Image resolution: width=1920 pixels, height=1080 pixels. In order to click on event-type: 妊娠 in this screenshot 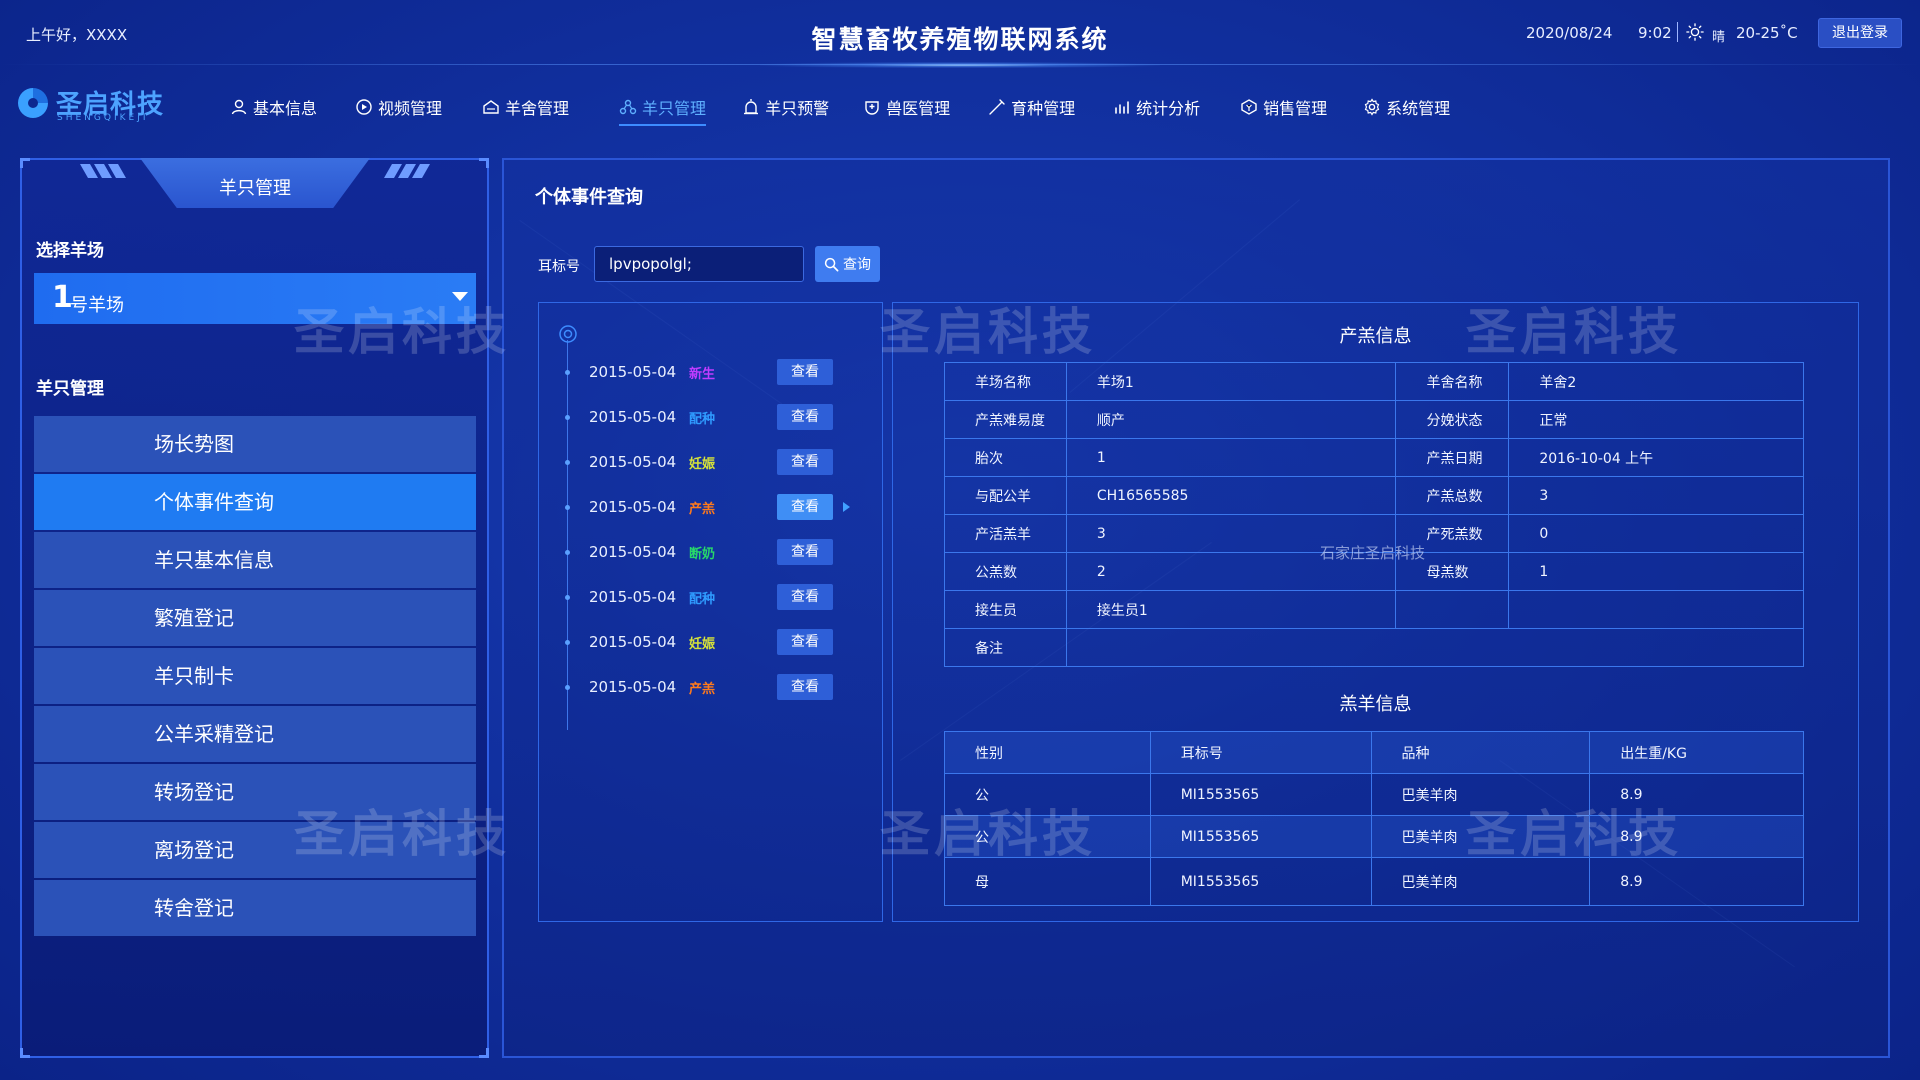, I will do `click(702, 644)`.